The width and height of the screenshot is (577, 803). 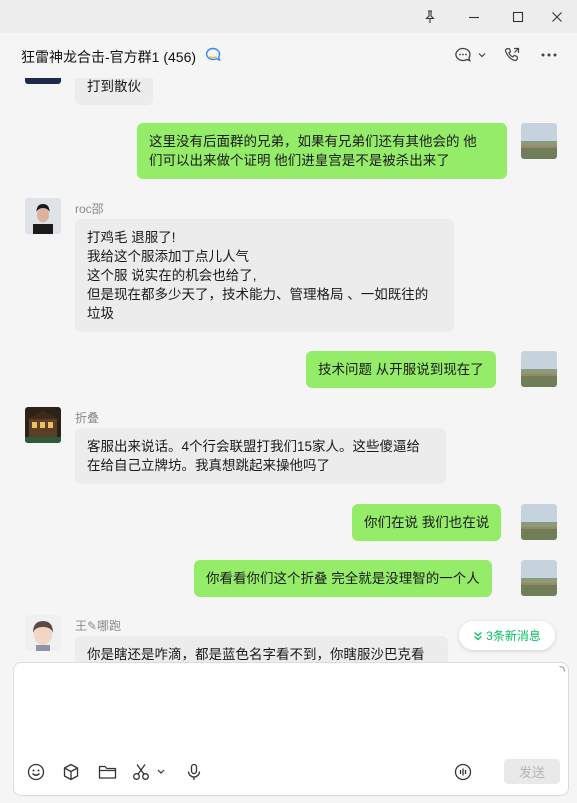 I want to click on folder-icon, so click(x=107, y=772).